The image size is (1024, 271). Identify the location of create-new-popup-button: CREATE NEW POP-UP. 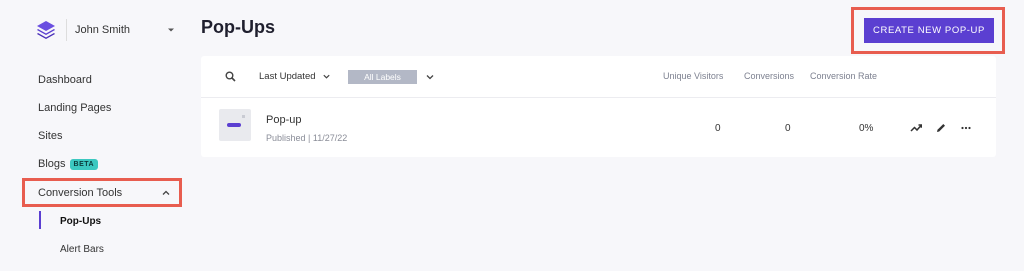
(929, 30).